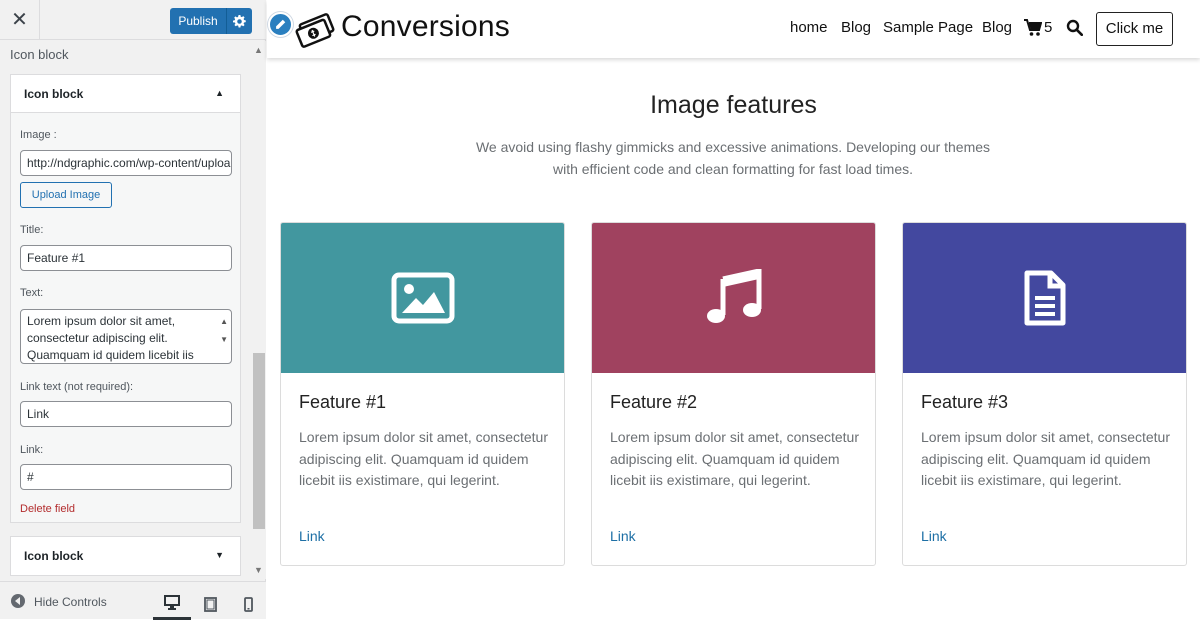 The height and width of the screenshot is (620, 1200). What do you see at coordinates (928, 27) in the screenshot?
I see `nav-link-sample-page: Sample Page` at bounding box center [928, 27].